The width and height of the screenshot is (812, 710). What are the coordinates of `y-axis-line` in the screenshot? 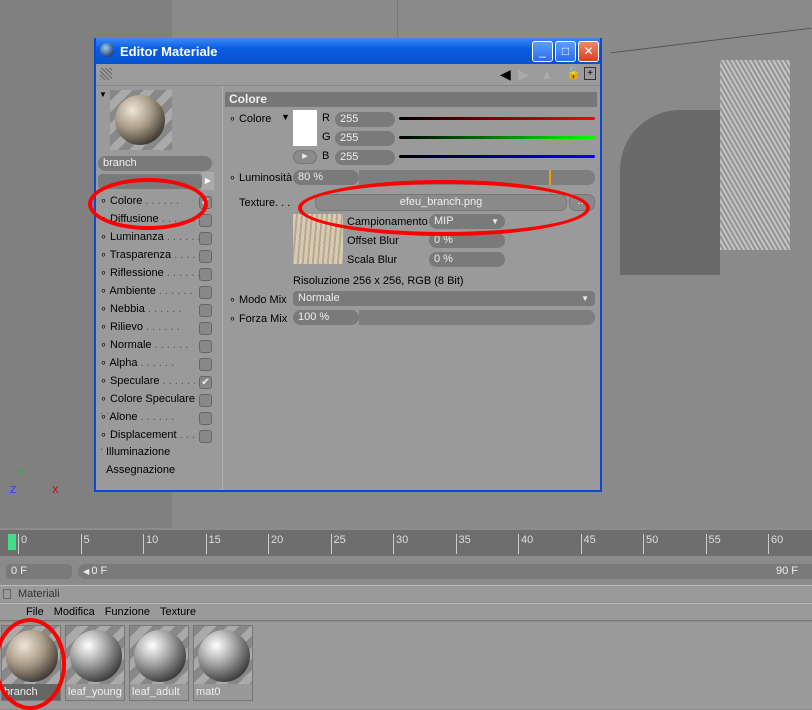 It's located at (397, 20).